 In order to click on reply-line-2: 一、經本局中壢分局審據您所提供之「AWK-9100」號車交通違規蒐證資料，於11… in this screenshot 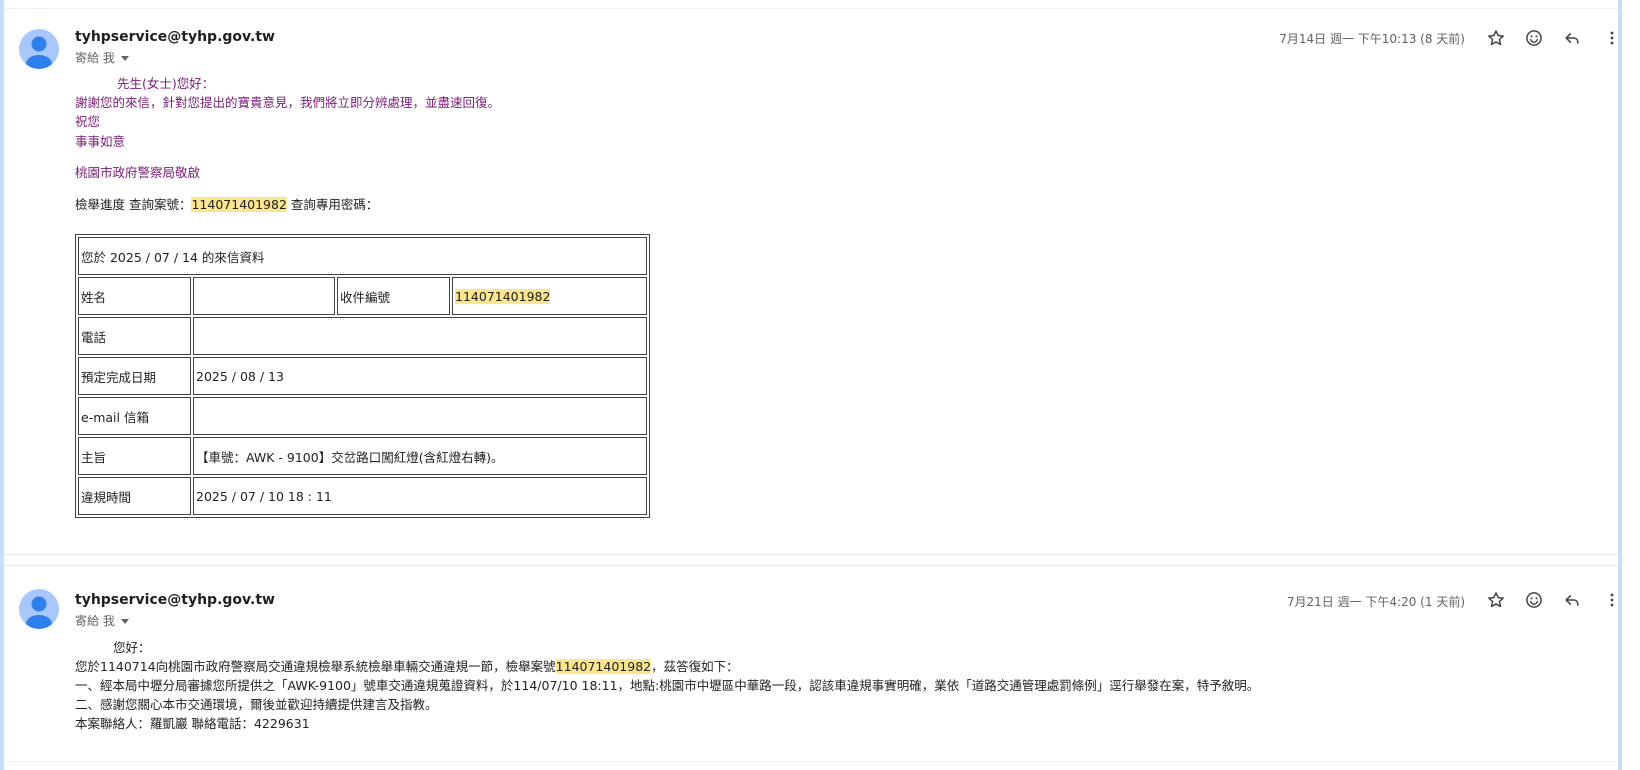, I will do `click(667, 685)`.